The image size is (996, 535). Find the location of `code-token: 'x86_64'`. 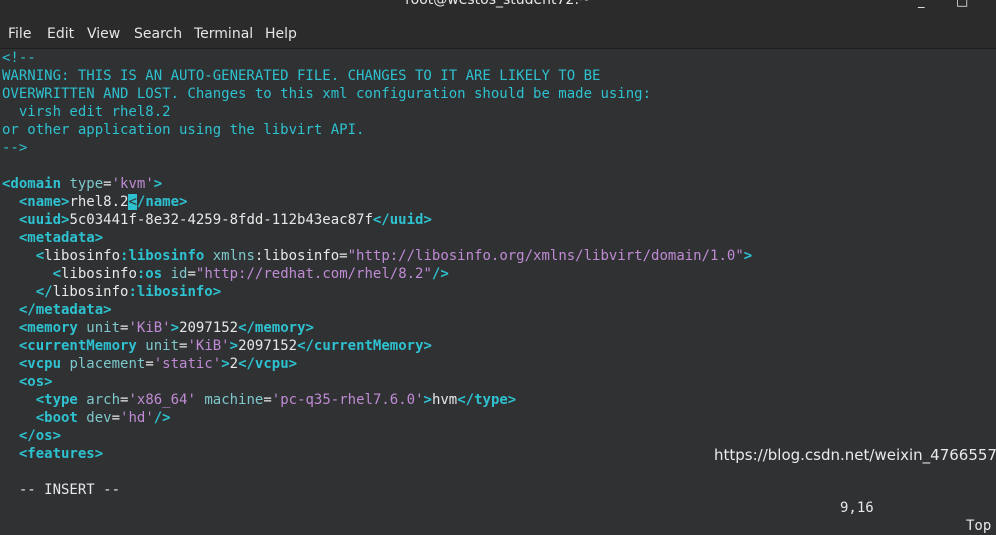

code-token: 'x86_64' is located at coordinates (162, 400).